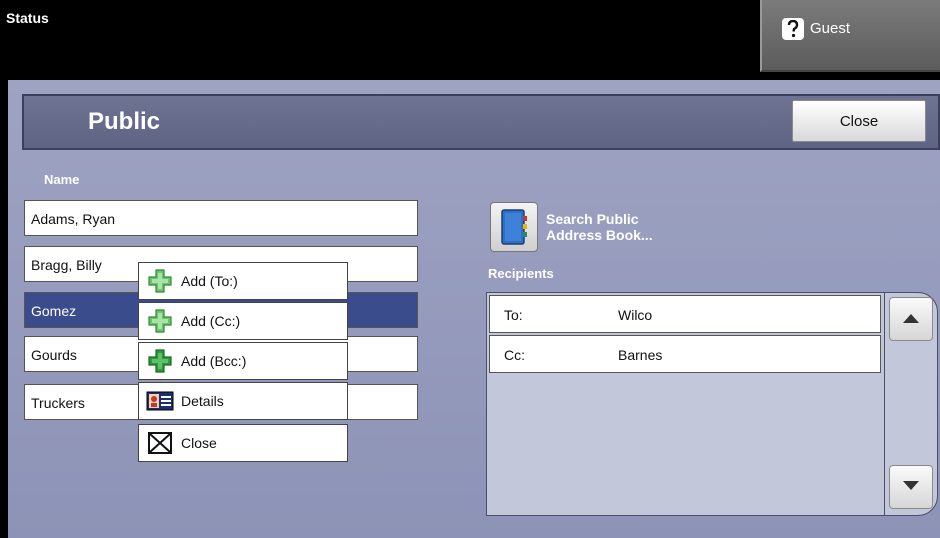 This screenshot has height=538, width=940. I want to click on search-label-line1: Search Public, so click(592, 219).